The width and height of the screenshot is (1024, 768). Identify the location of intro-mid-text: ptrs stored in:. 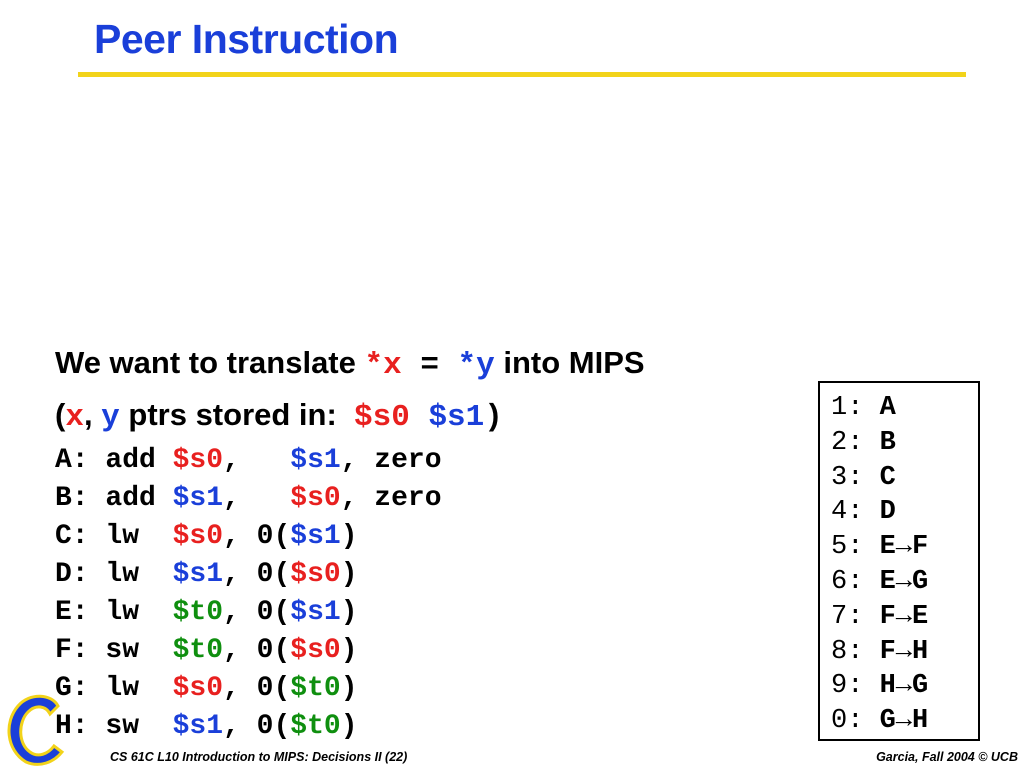
(237, 414).